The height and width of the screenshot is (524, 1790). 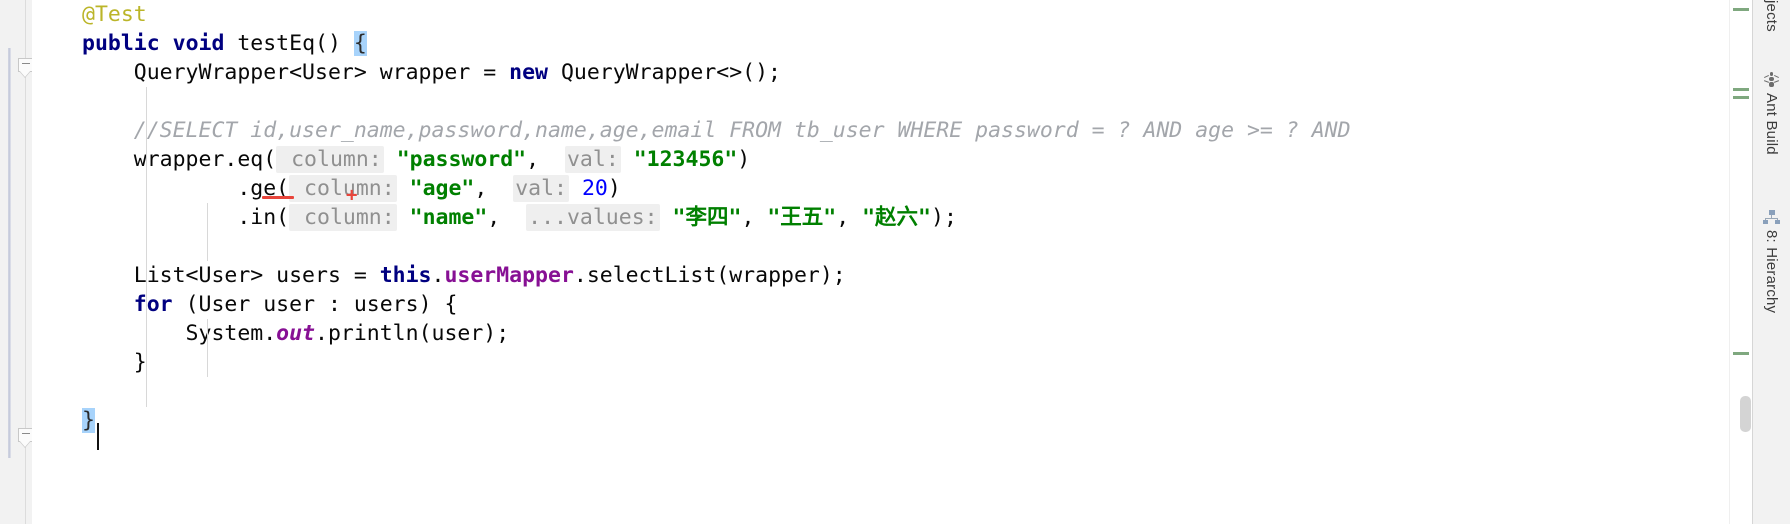 I want to click on code-token: public, so click(x=121, y=43).